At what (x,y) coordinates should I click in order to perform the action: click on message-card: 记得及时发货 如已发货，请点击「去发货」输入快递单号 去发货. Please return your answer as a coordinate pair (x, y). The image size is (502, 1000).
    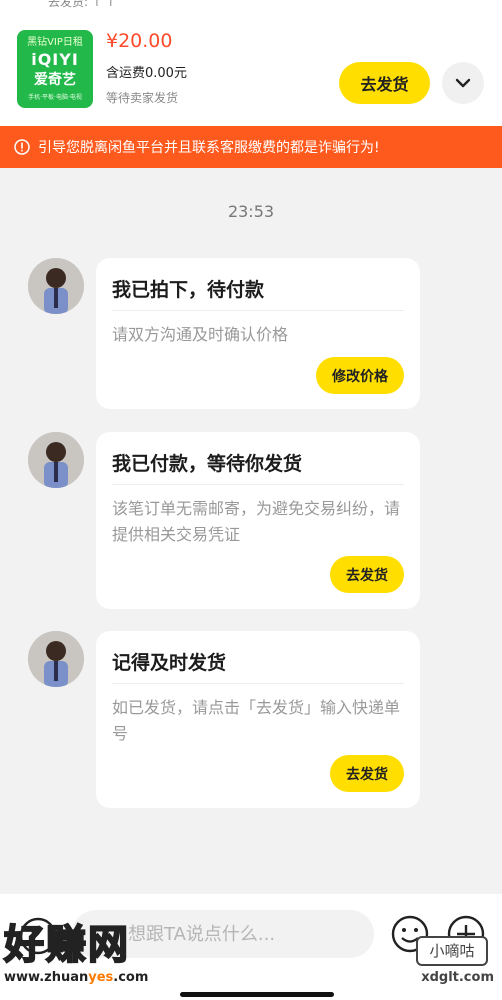
    Looking at the image, I should click on (258, 719).